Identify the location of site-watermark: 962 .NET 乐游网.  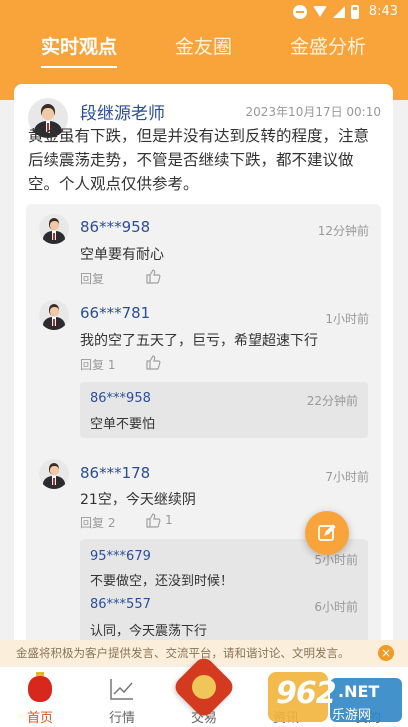
(335, 698).